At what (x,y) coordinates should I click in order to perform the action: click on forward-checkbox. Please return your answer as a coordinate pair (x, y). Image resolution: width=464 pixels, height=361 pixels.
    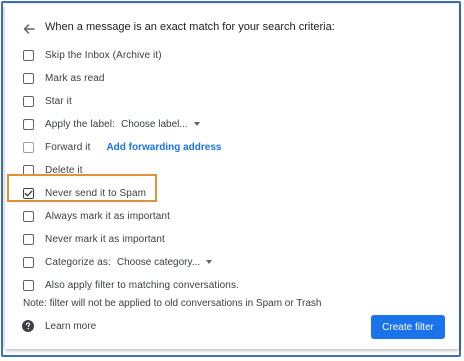
    Looking at the image, I should click on (28, 147).